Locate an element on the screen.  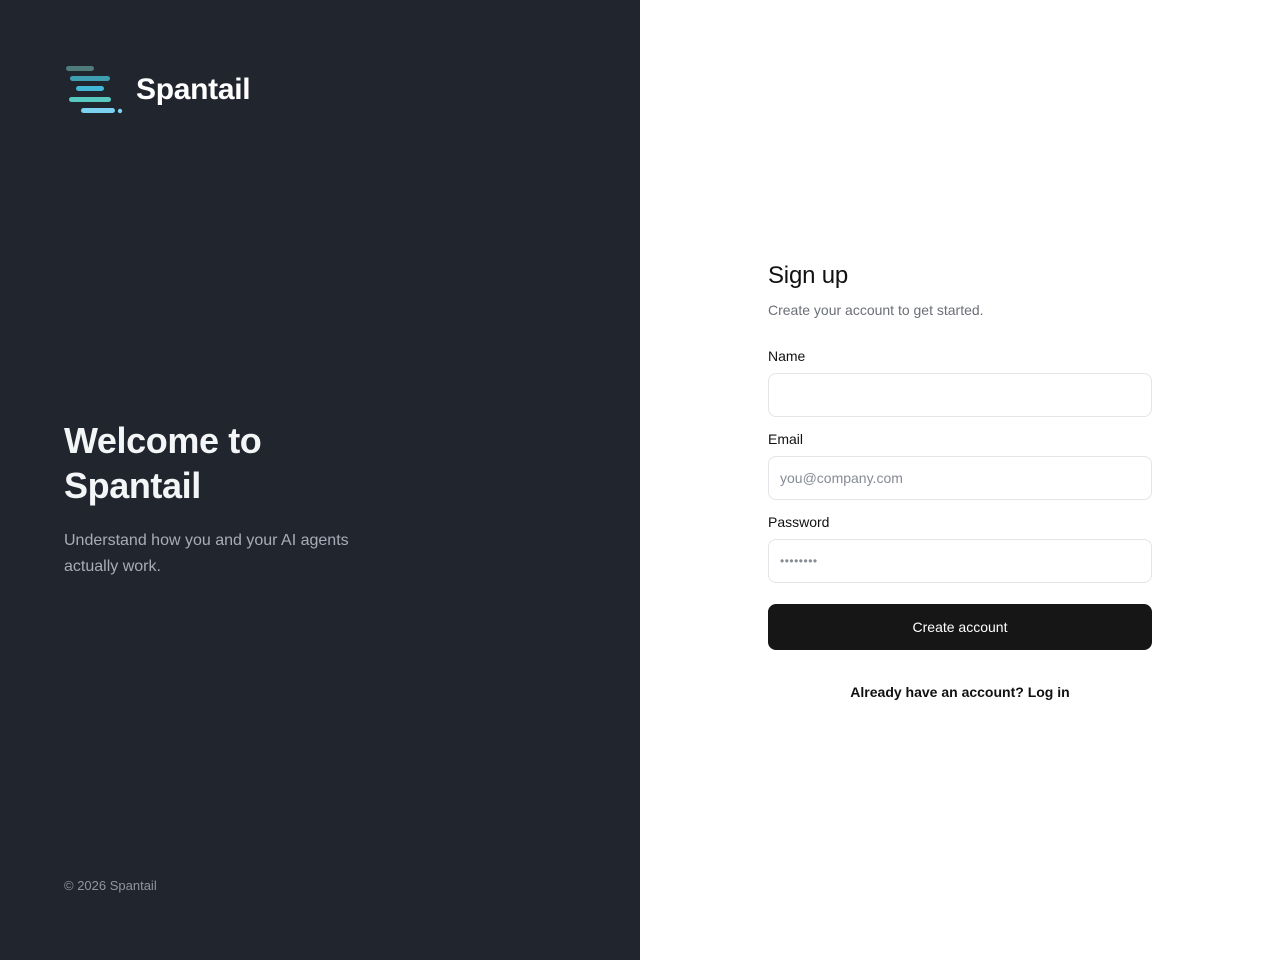
email-field-group: Email is located at coordinates (960, 464).